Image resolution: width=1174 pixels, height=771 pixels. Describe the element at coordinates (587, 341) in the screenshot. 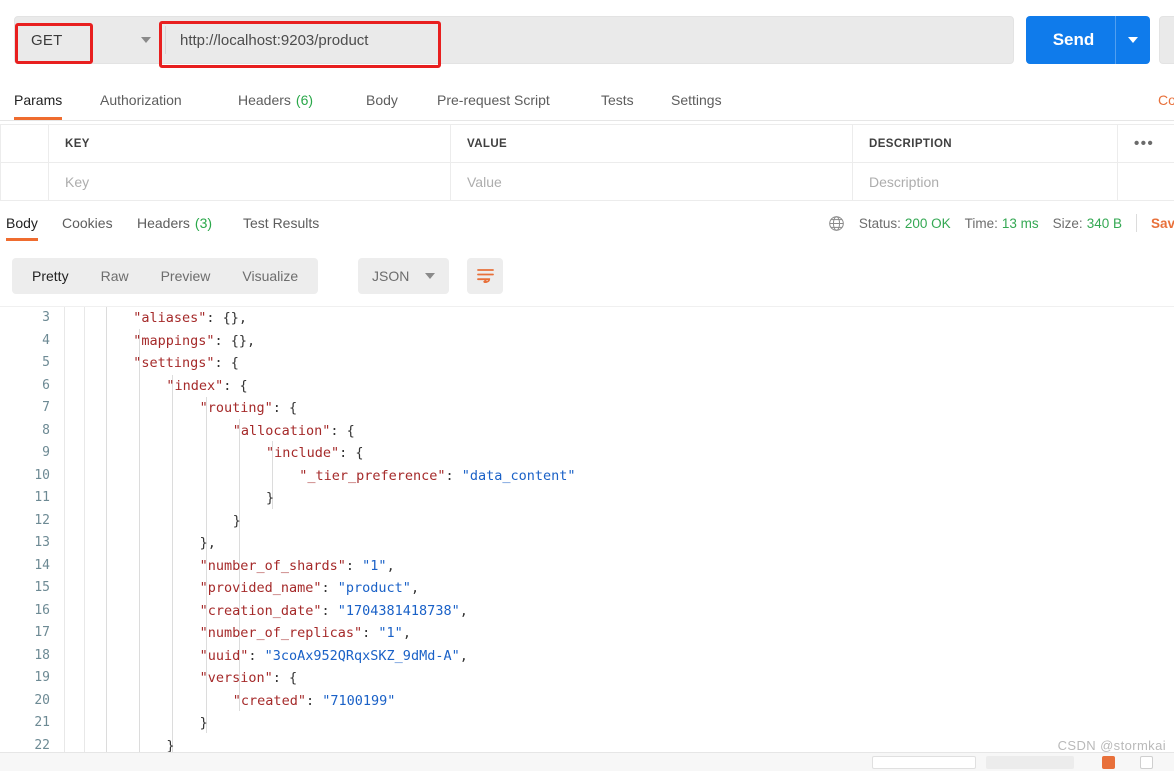

I see `code-line: 4 "mappings": {},` at that location.